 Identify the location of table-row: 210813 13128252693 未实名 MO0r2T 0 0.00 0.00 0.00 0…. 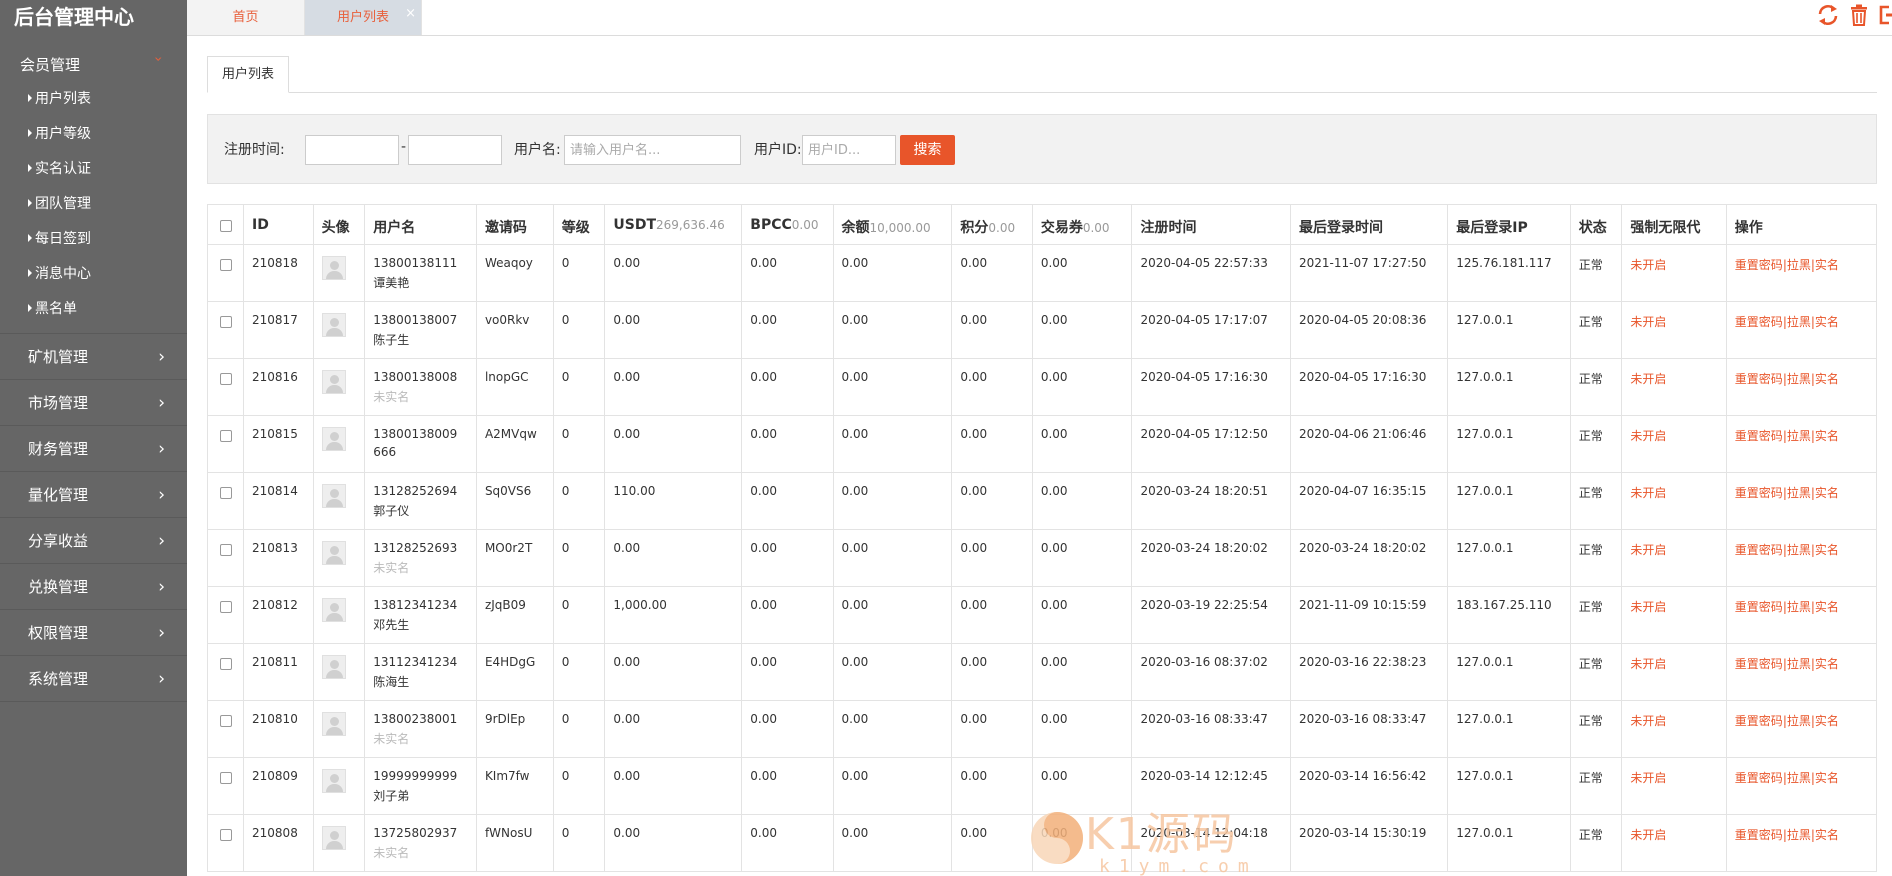
(1042, 558).